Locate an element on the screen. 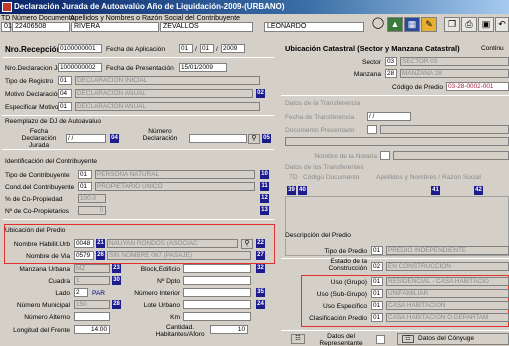  estado-code: 02 is located at coordinates (377, 266).